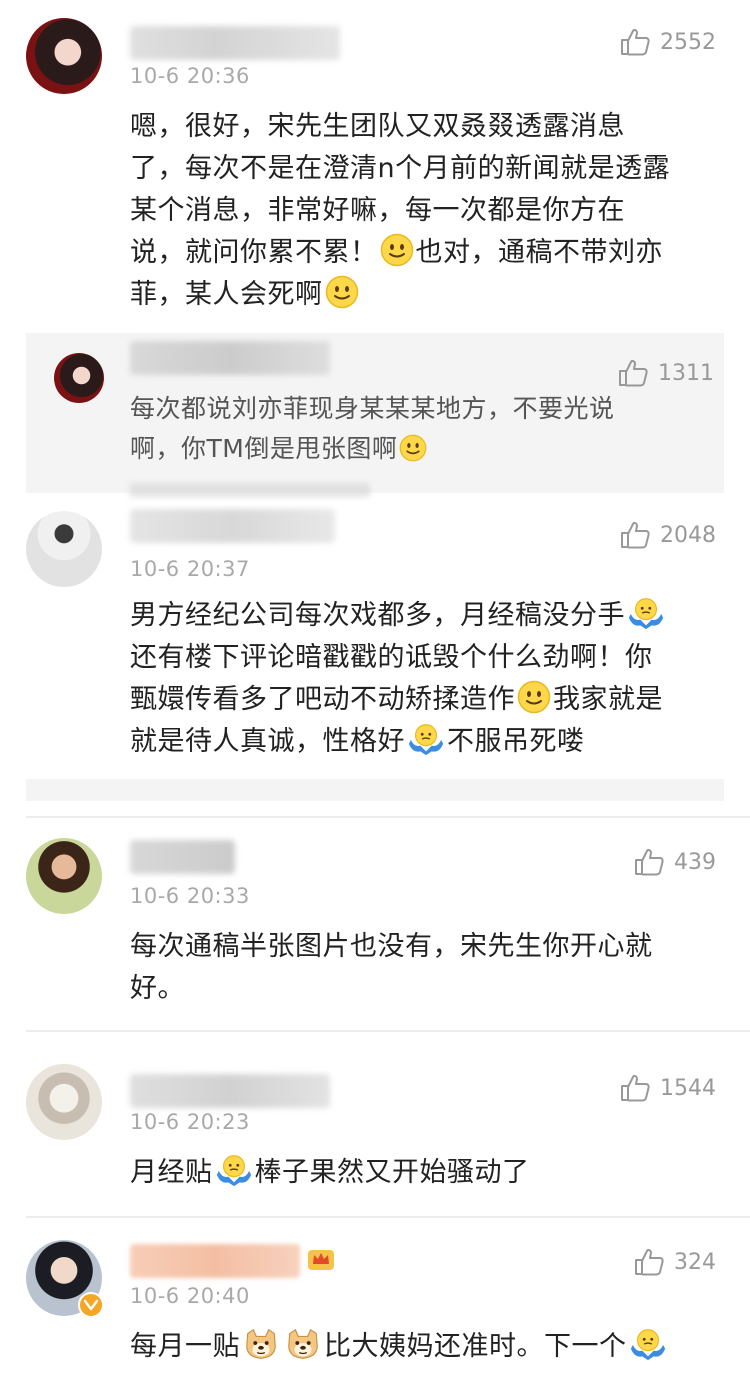  I want to click on reply-like-button: 1311, so click(666, 373).